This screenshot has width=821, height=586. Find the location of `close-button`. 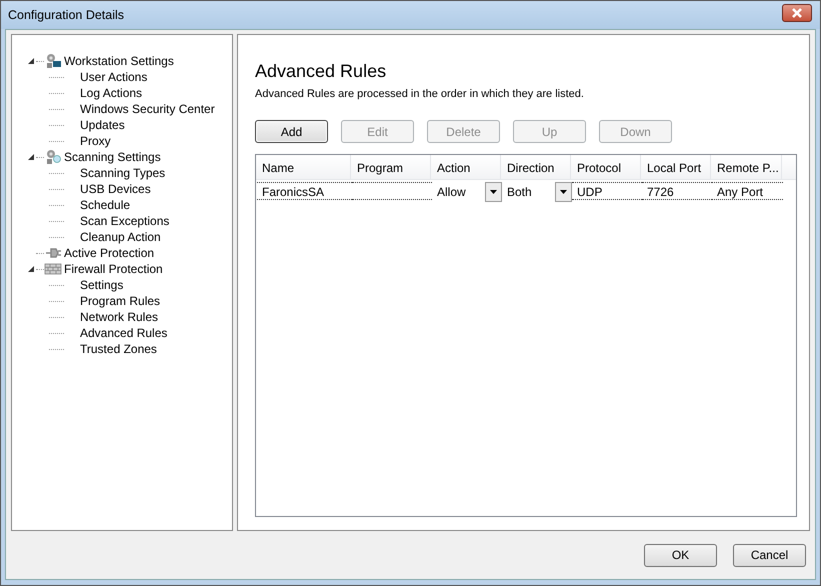

close-button is located at coordinates (797, 13).